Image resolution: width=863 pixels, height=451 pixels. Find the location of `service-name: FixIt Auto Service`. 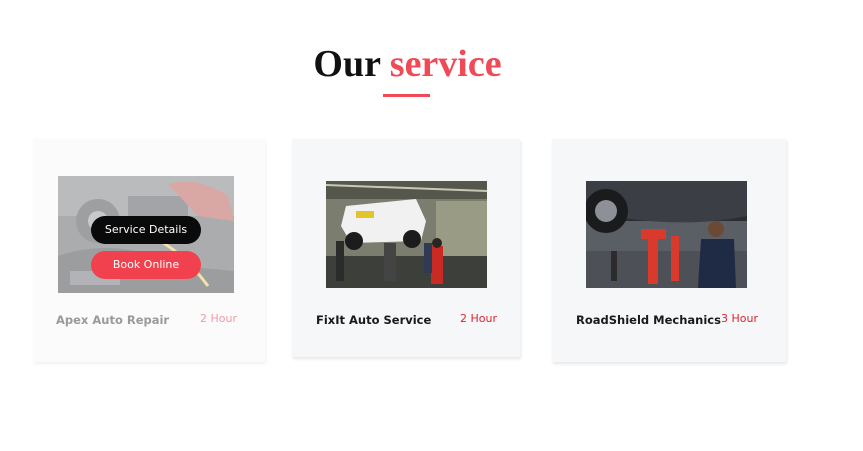

service-name: FixIt Auto Service is located at coordinates (373, 320).